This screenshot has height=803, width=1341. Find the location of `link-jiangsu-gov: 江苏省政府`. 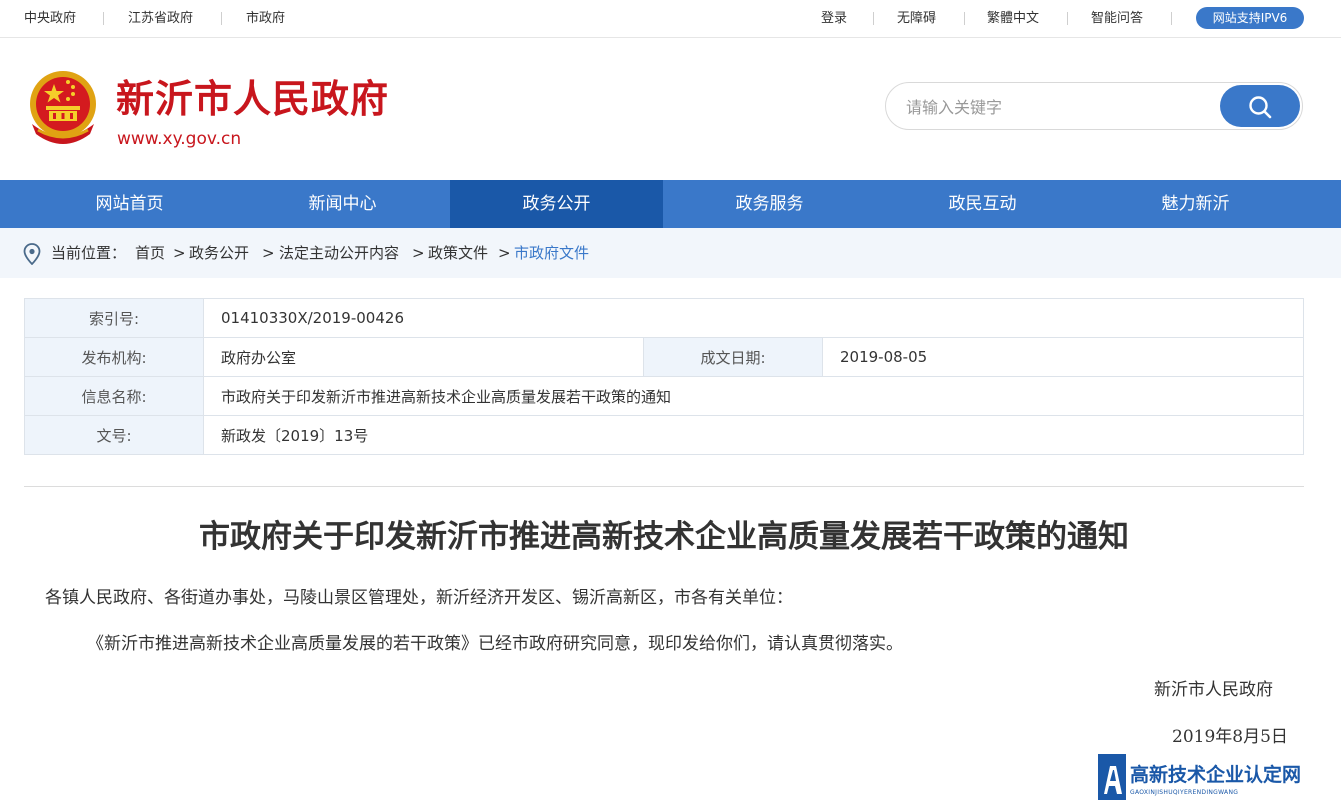

link-jiangsu-gov: 江苏省政府 is located at coordinates (160, 19).